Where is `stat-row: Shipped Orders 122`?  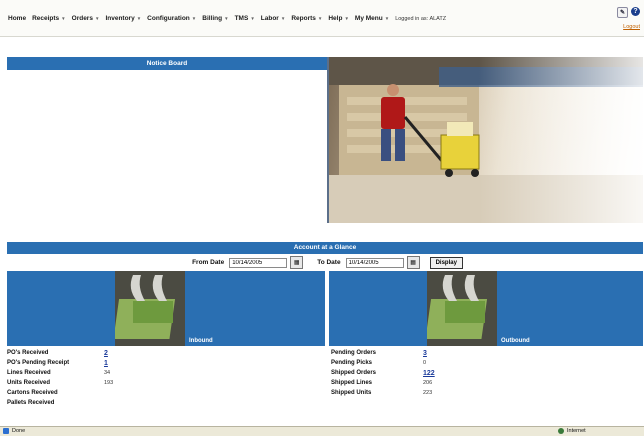 stat-row: Shipped Orders 122 is located at coordinates (431, 373).